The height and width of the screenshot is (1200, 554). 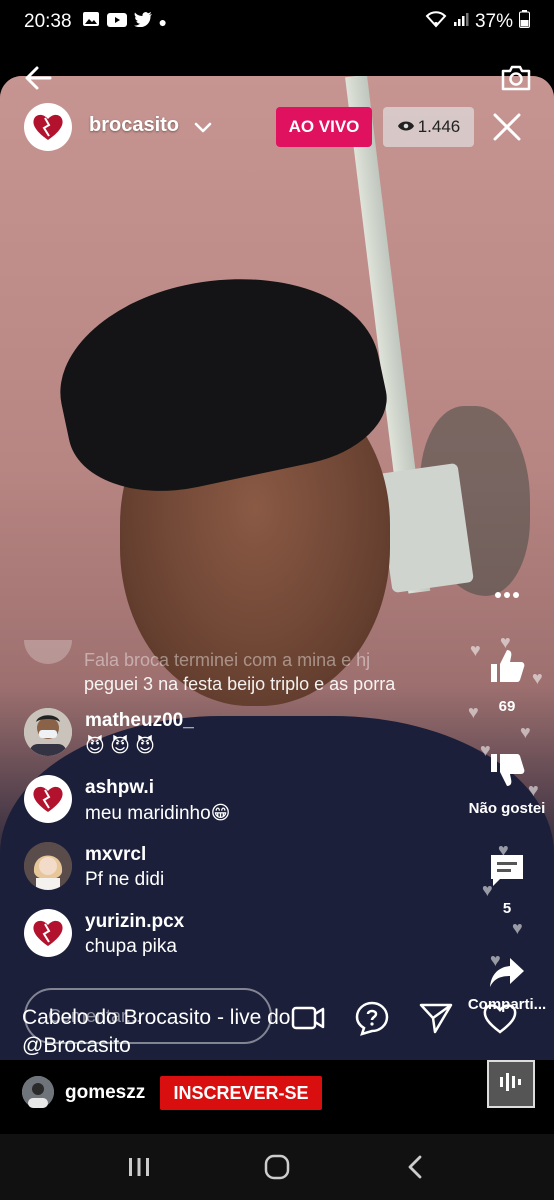 I want to click on twitter-icon, so click(x=142, y=22).